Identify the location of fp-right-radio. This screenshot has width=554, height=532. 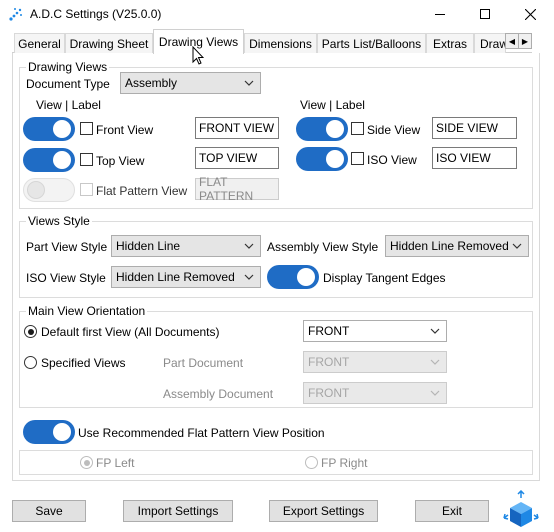
(311, 462).